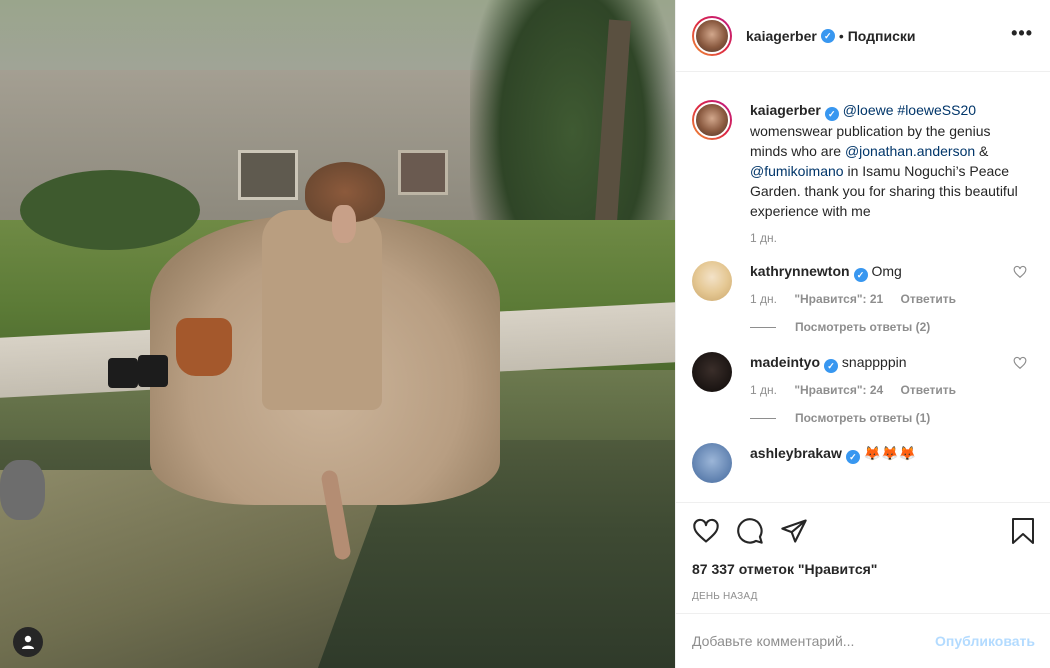 This screenshot has width=1050, height=668. Describe the element at coordinates (863, 569) in the screenshot. I see `likes-total: 87 337 отметок "Нравится"` at that location.